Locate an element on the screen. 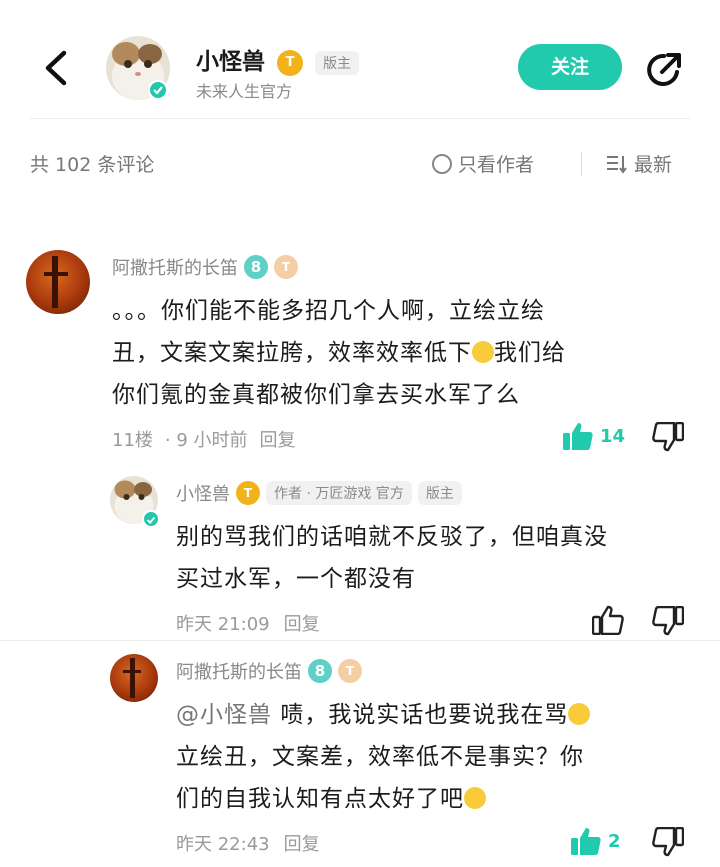 This screenshot has height=867, width=720. commenter-name-row: 阿撒托斯的长笛 8 T is located at coordinates (205, 267).